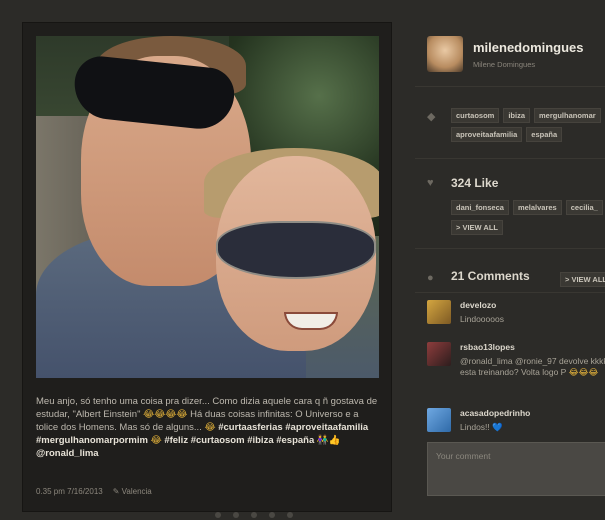 This screenshot has width=605, height=520. I want to click on heart-icon: ♥, so click(430, 183).